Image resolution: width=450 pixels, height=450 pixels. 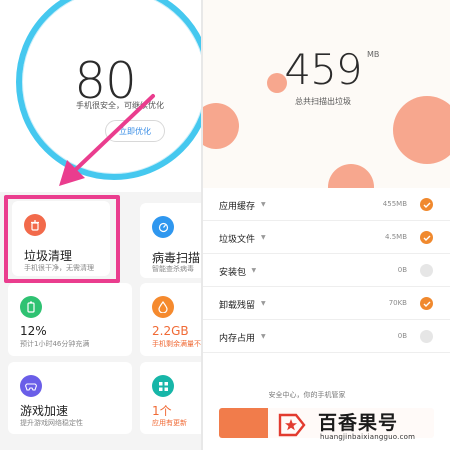 What do you see at coordinates (171, 319) in the screenshot?
I see `storage-tile: 2.2GB 手机剩余满量不` at bounding box center [171, 319].